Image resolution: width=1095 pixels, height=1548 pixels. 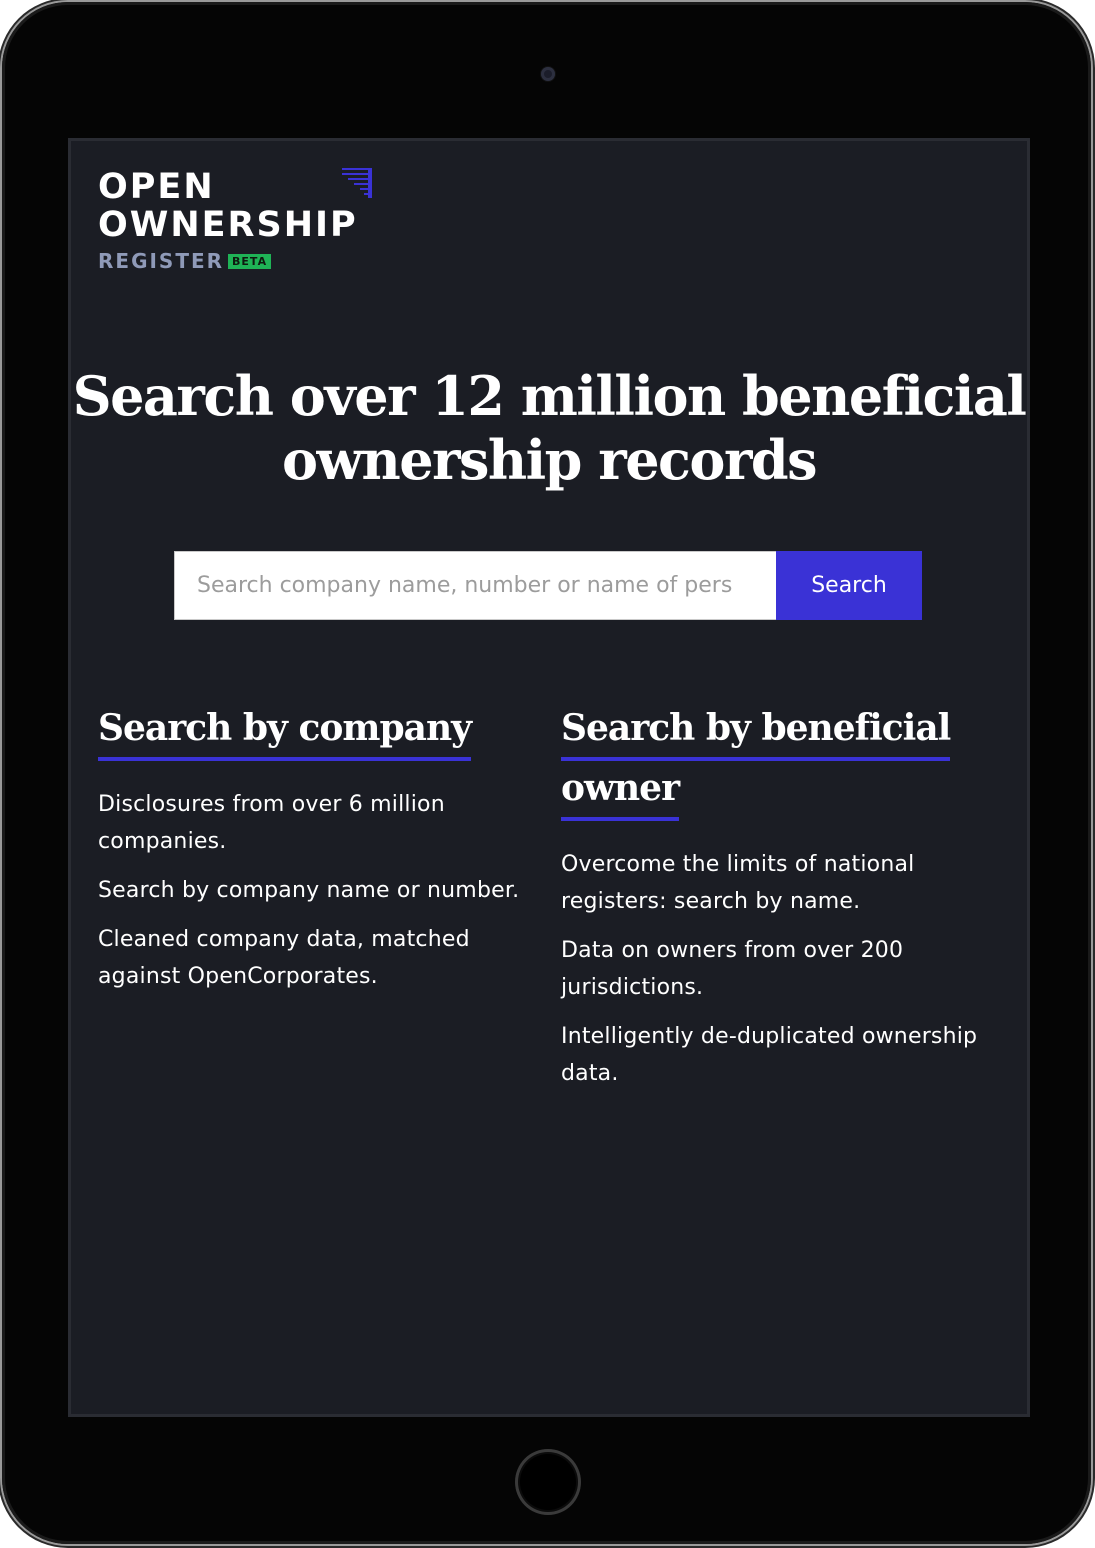 What do you see at coordinates (357, 183) in the screenshot?
I see `openownership-stripes-icon` at bounding box center [357, 183].